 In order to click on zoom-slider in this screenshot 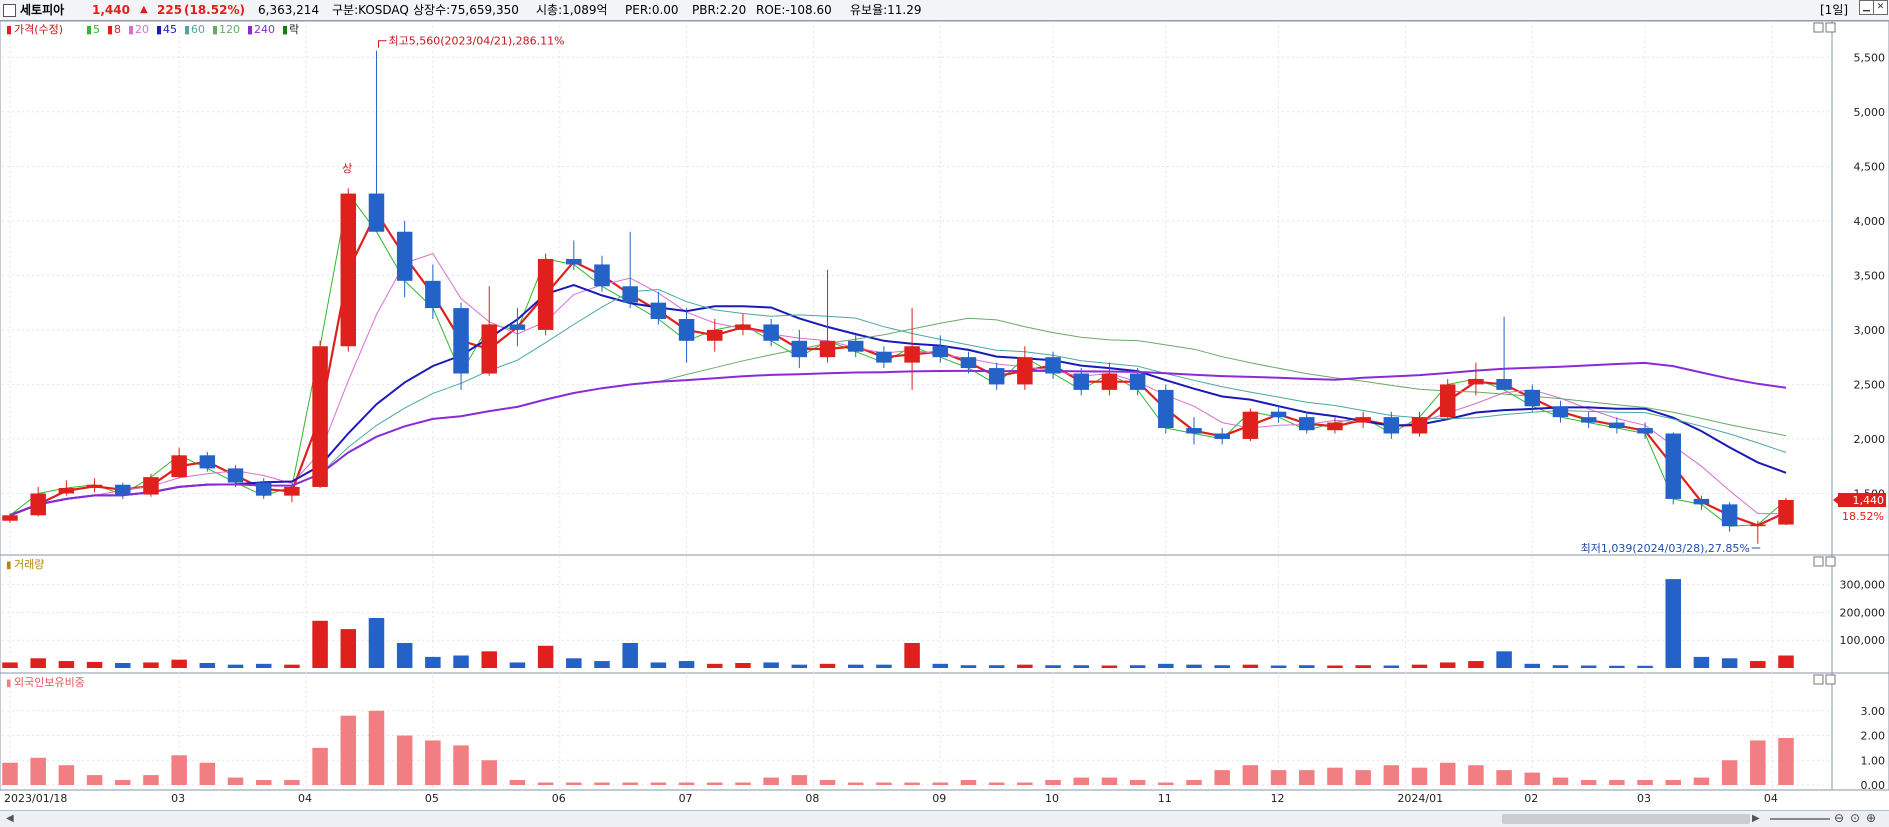, I will do `click(1800, 819)`.